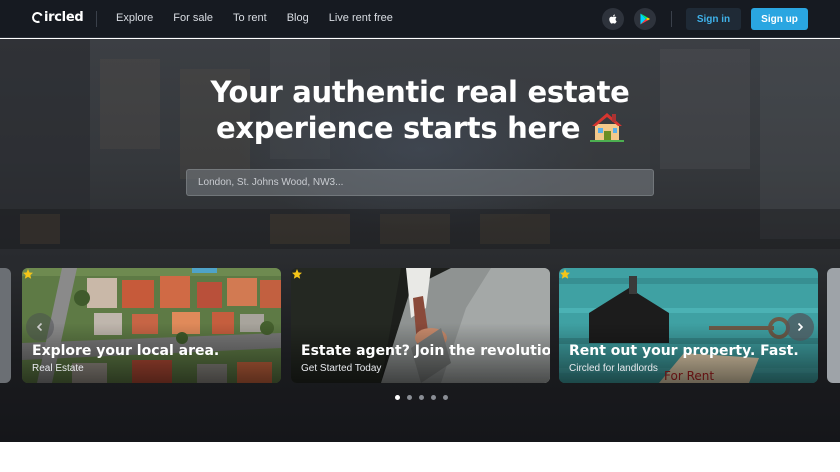 The width and height of the screenshot is (840, 472). I want to click on chevron-left-icon, so click(39, 327).